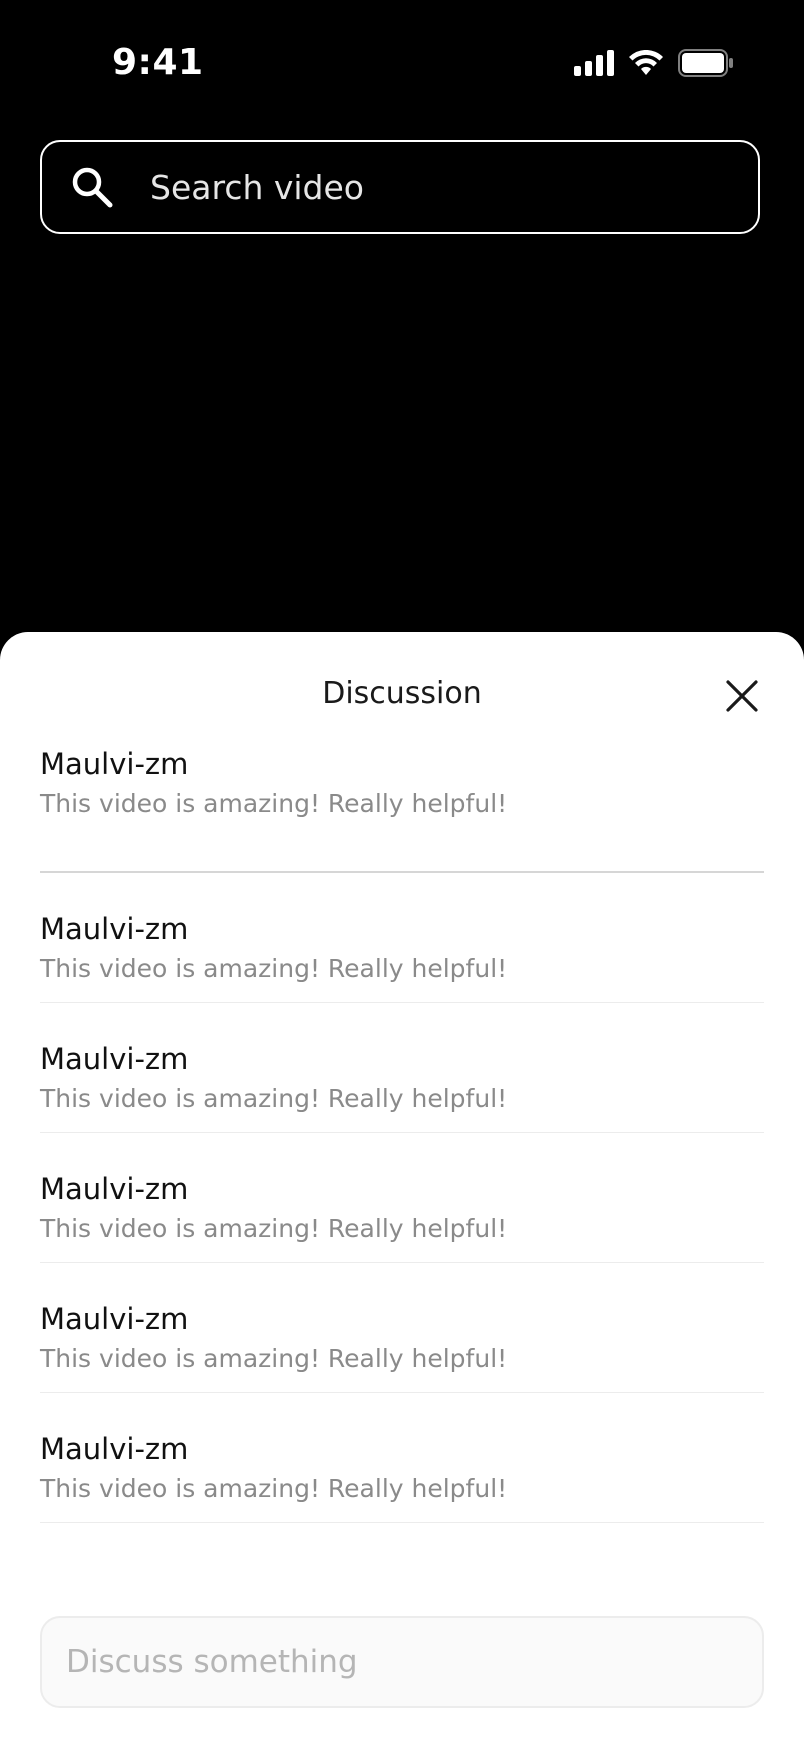 This screenshot has height=1748, width=804. Describe the element at coordinates (402, 1662) in the screenshot. I see `discuss-input: Discuss something` at that location.